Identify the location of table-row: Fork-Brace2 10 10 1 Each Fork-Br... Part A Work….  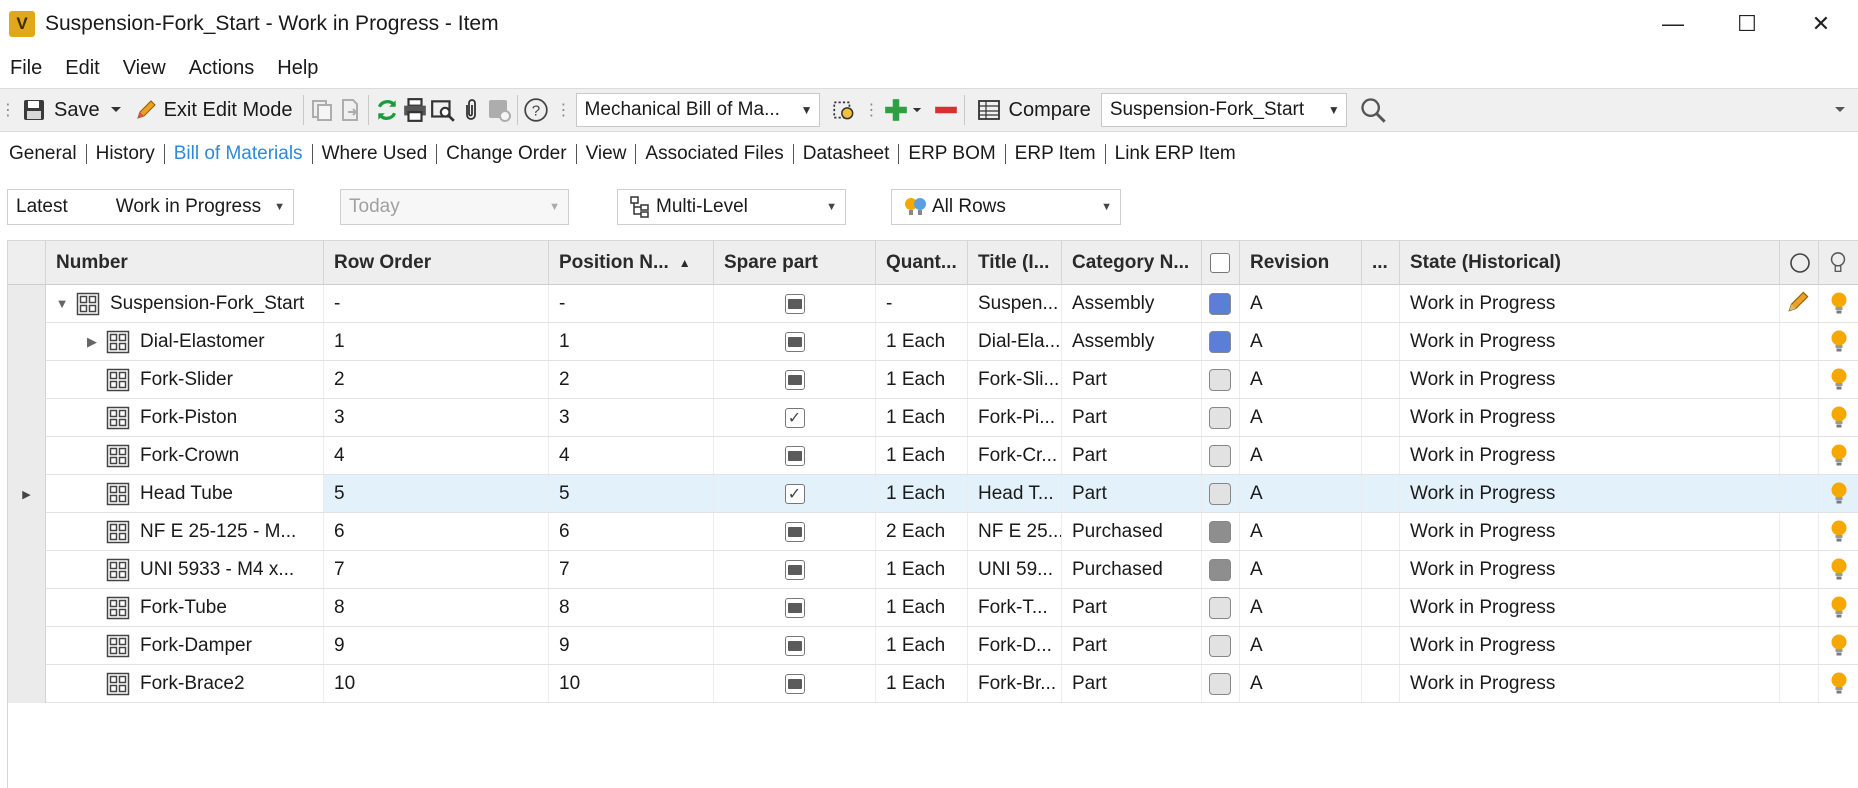
(933, 684).